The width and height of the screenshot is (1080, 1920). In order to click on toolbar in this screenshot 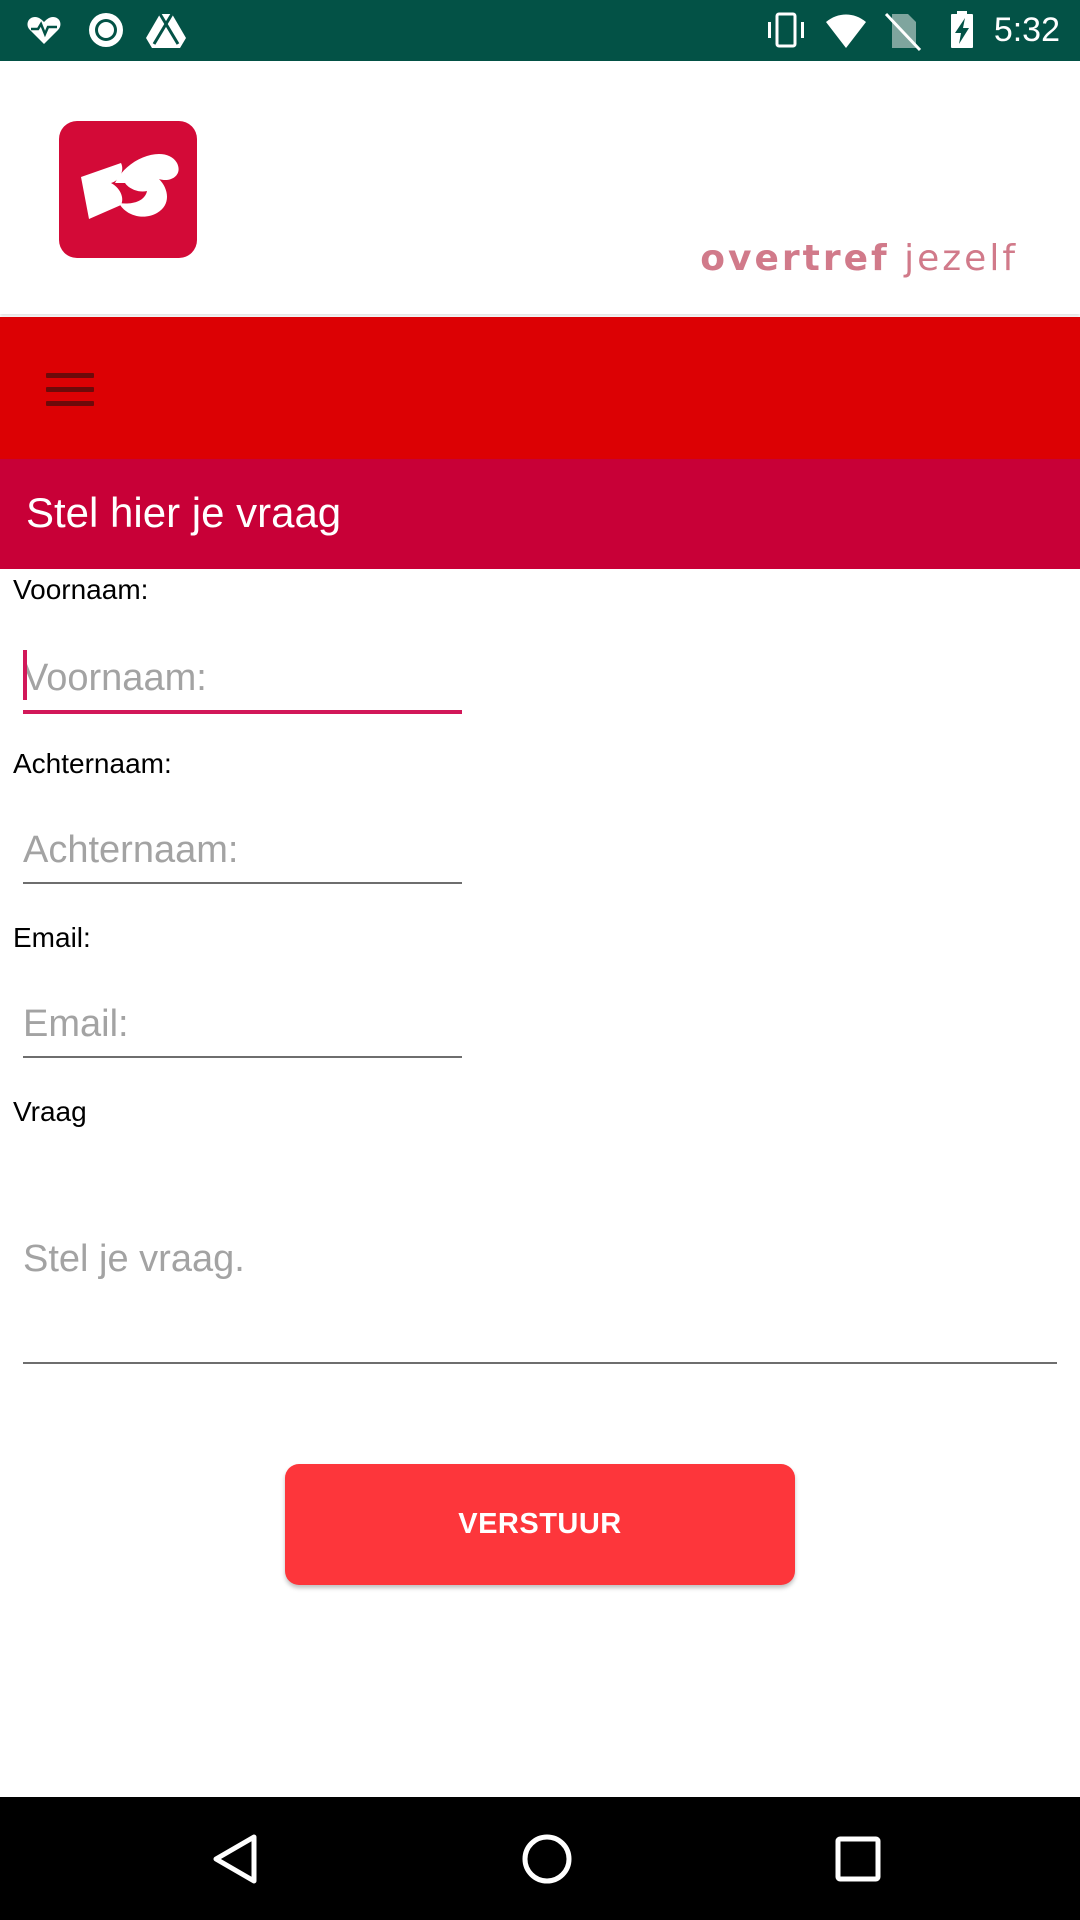, I will do `click(540, 388)`.